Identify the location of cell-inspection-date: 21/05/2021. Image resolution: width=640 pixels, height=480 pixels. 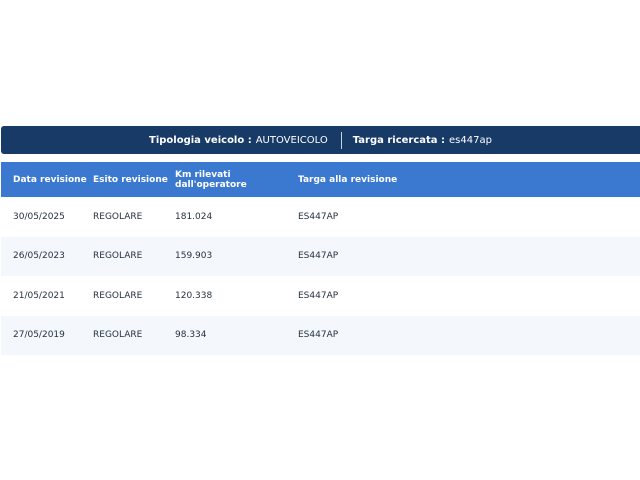
(47, 296).